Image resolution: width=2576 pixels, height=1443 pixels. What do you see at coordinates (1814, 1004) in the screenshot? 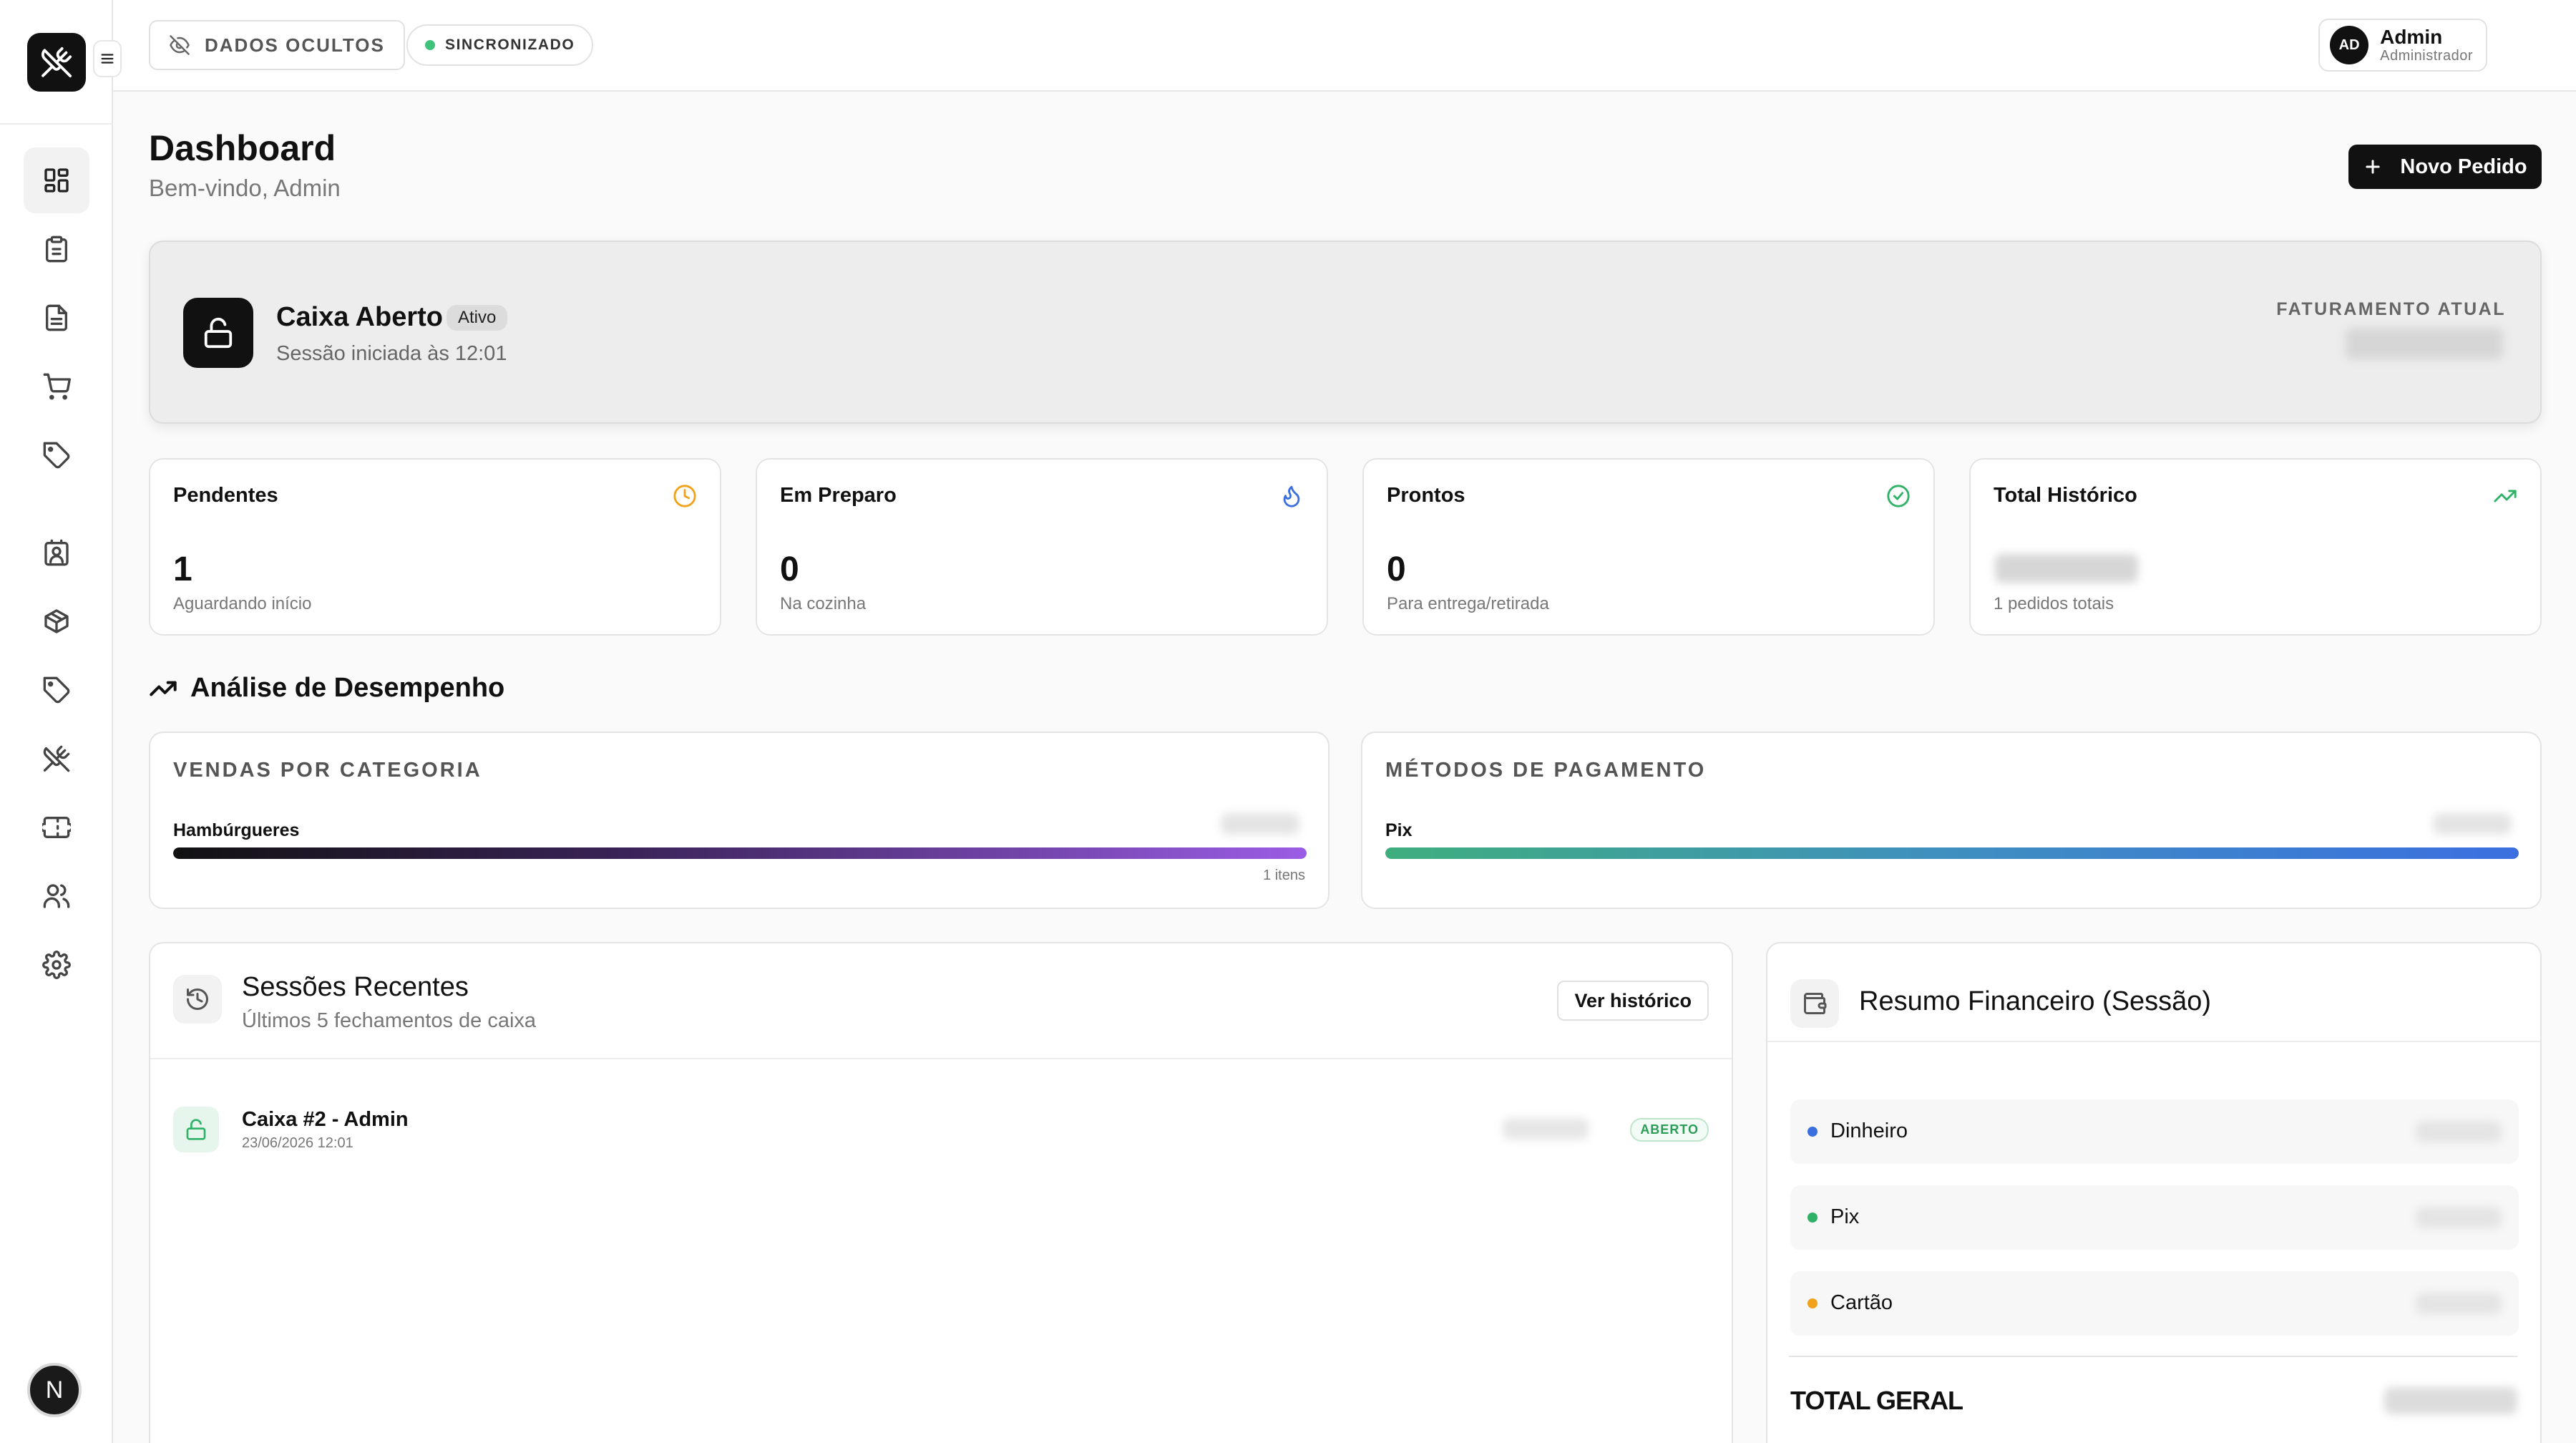
I see `wallet-icon` at bounding box center [1814, 1004].